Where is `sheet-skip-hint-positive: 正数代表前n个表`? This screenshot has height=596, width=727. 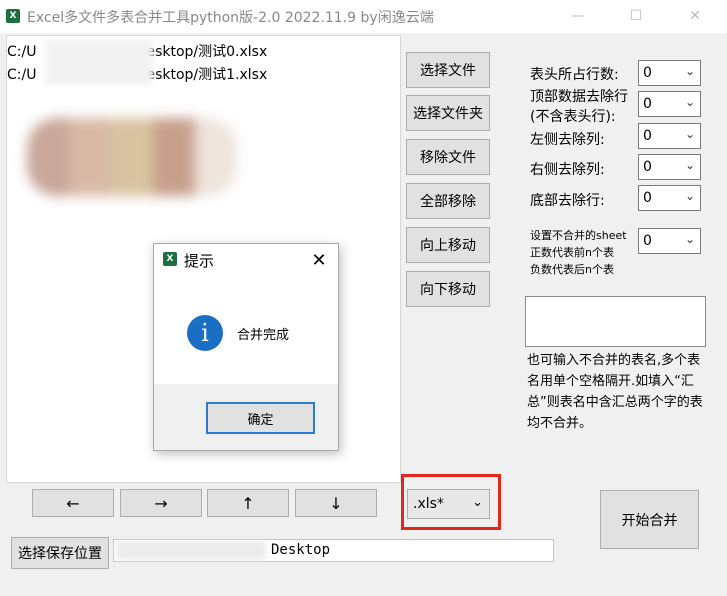 sheet-skip-hint-positive: 正数代表前n个表 is located at coordinates (572, 252).